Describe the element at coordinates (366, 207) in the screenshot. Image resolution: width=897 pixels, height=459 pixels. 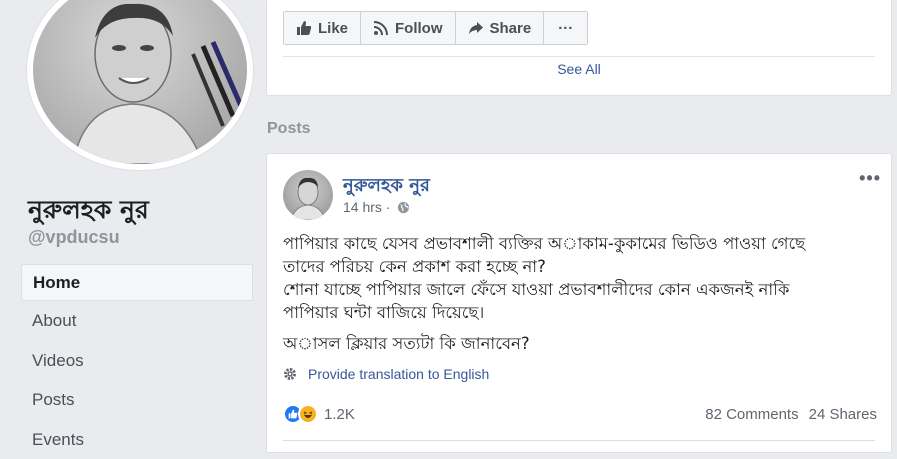
I see `post-time-text: 14 hrs ·` at that location.